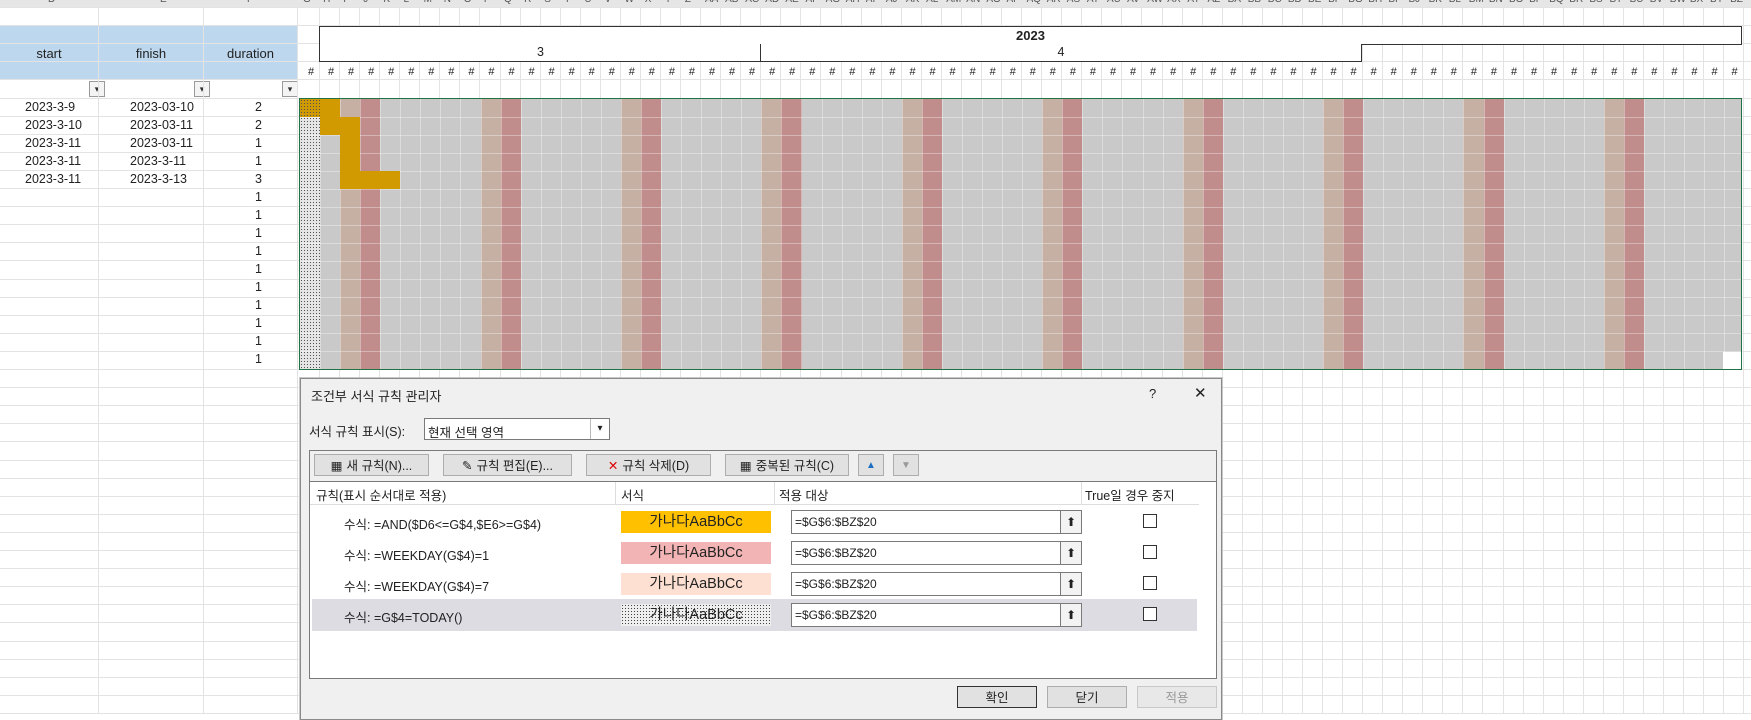 The height and width of the screenshot is (720, 1751). What do you see at coordinates (997, 697) in the screenshot?
I see `ok-button: 확인` at bounding box center [997, 697].